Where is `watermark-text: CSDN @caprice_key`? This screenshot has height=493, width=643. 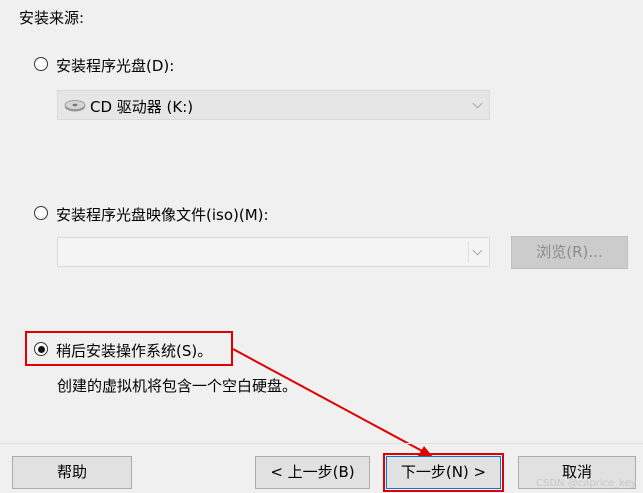
watermark-text: CSDN @caprice_key is located at coordinates (586, 483).